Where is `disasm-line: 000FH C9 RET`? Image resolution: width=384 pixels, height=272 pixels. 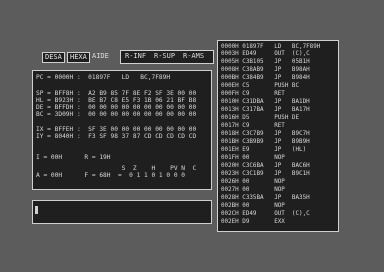 disasm-line: 000FH C9 RET is located at coordinates (253, 94).